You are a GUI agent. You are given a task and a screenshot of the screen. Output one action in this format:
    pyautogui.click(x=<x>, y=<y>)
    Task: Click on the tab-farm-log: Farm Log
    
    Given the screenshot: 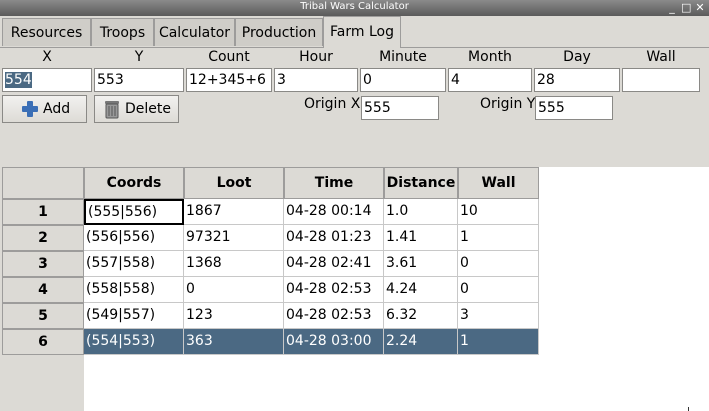 What is the action you would take?
    pyautogui.click(x=362, y=32)
    